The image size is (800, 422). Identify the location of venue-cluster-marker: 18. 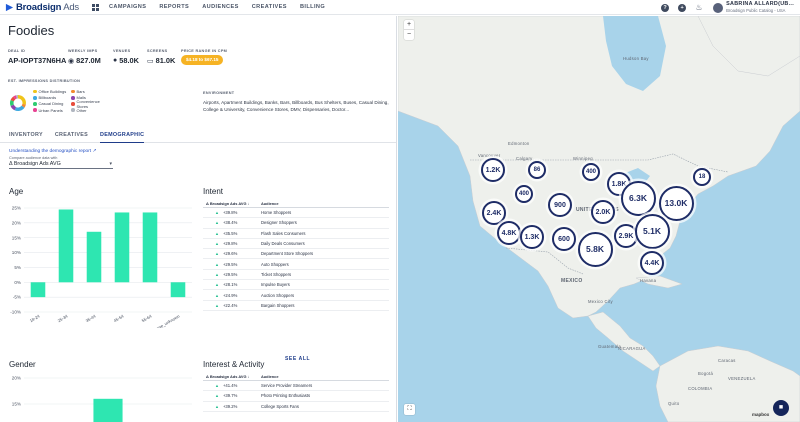
(702, 177).